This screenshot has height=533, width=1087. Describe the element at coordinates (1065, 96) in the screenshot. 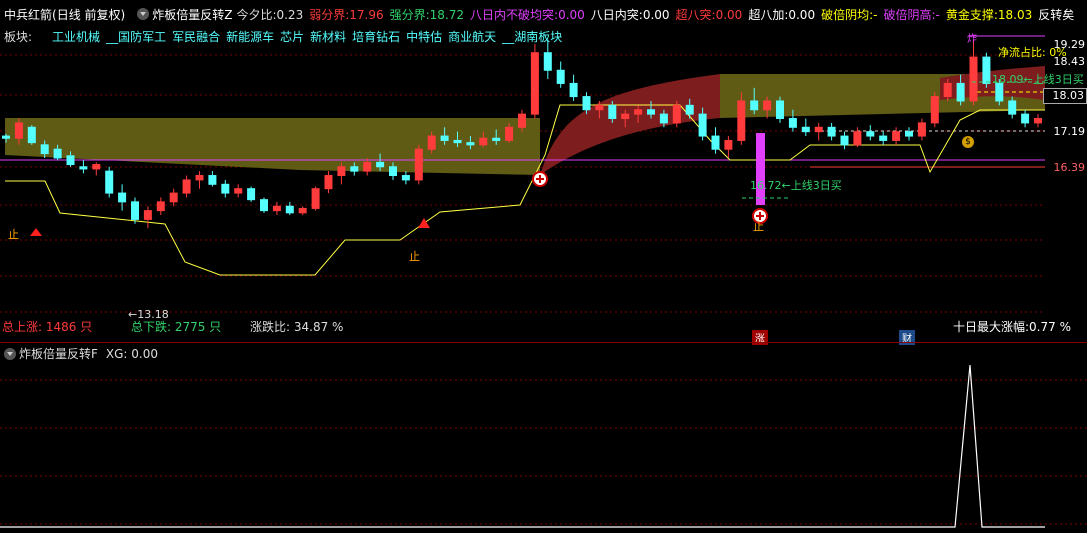

I see `price-label-1803: 18.03` at that location.